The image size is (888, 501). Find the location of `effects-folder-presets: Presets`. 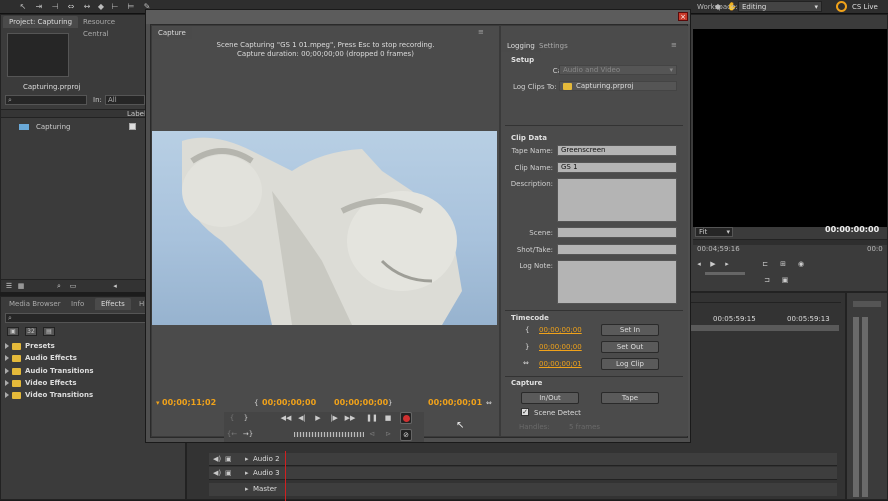

effects-folder-presets: Presets is located at coordinates (30, 346).